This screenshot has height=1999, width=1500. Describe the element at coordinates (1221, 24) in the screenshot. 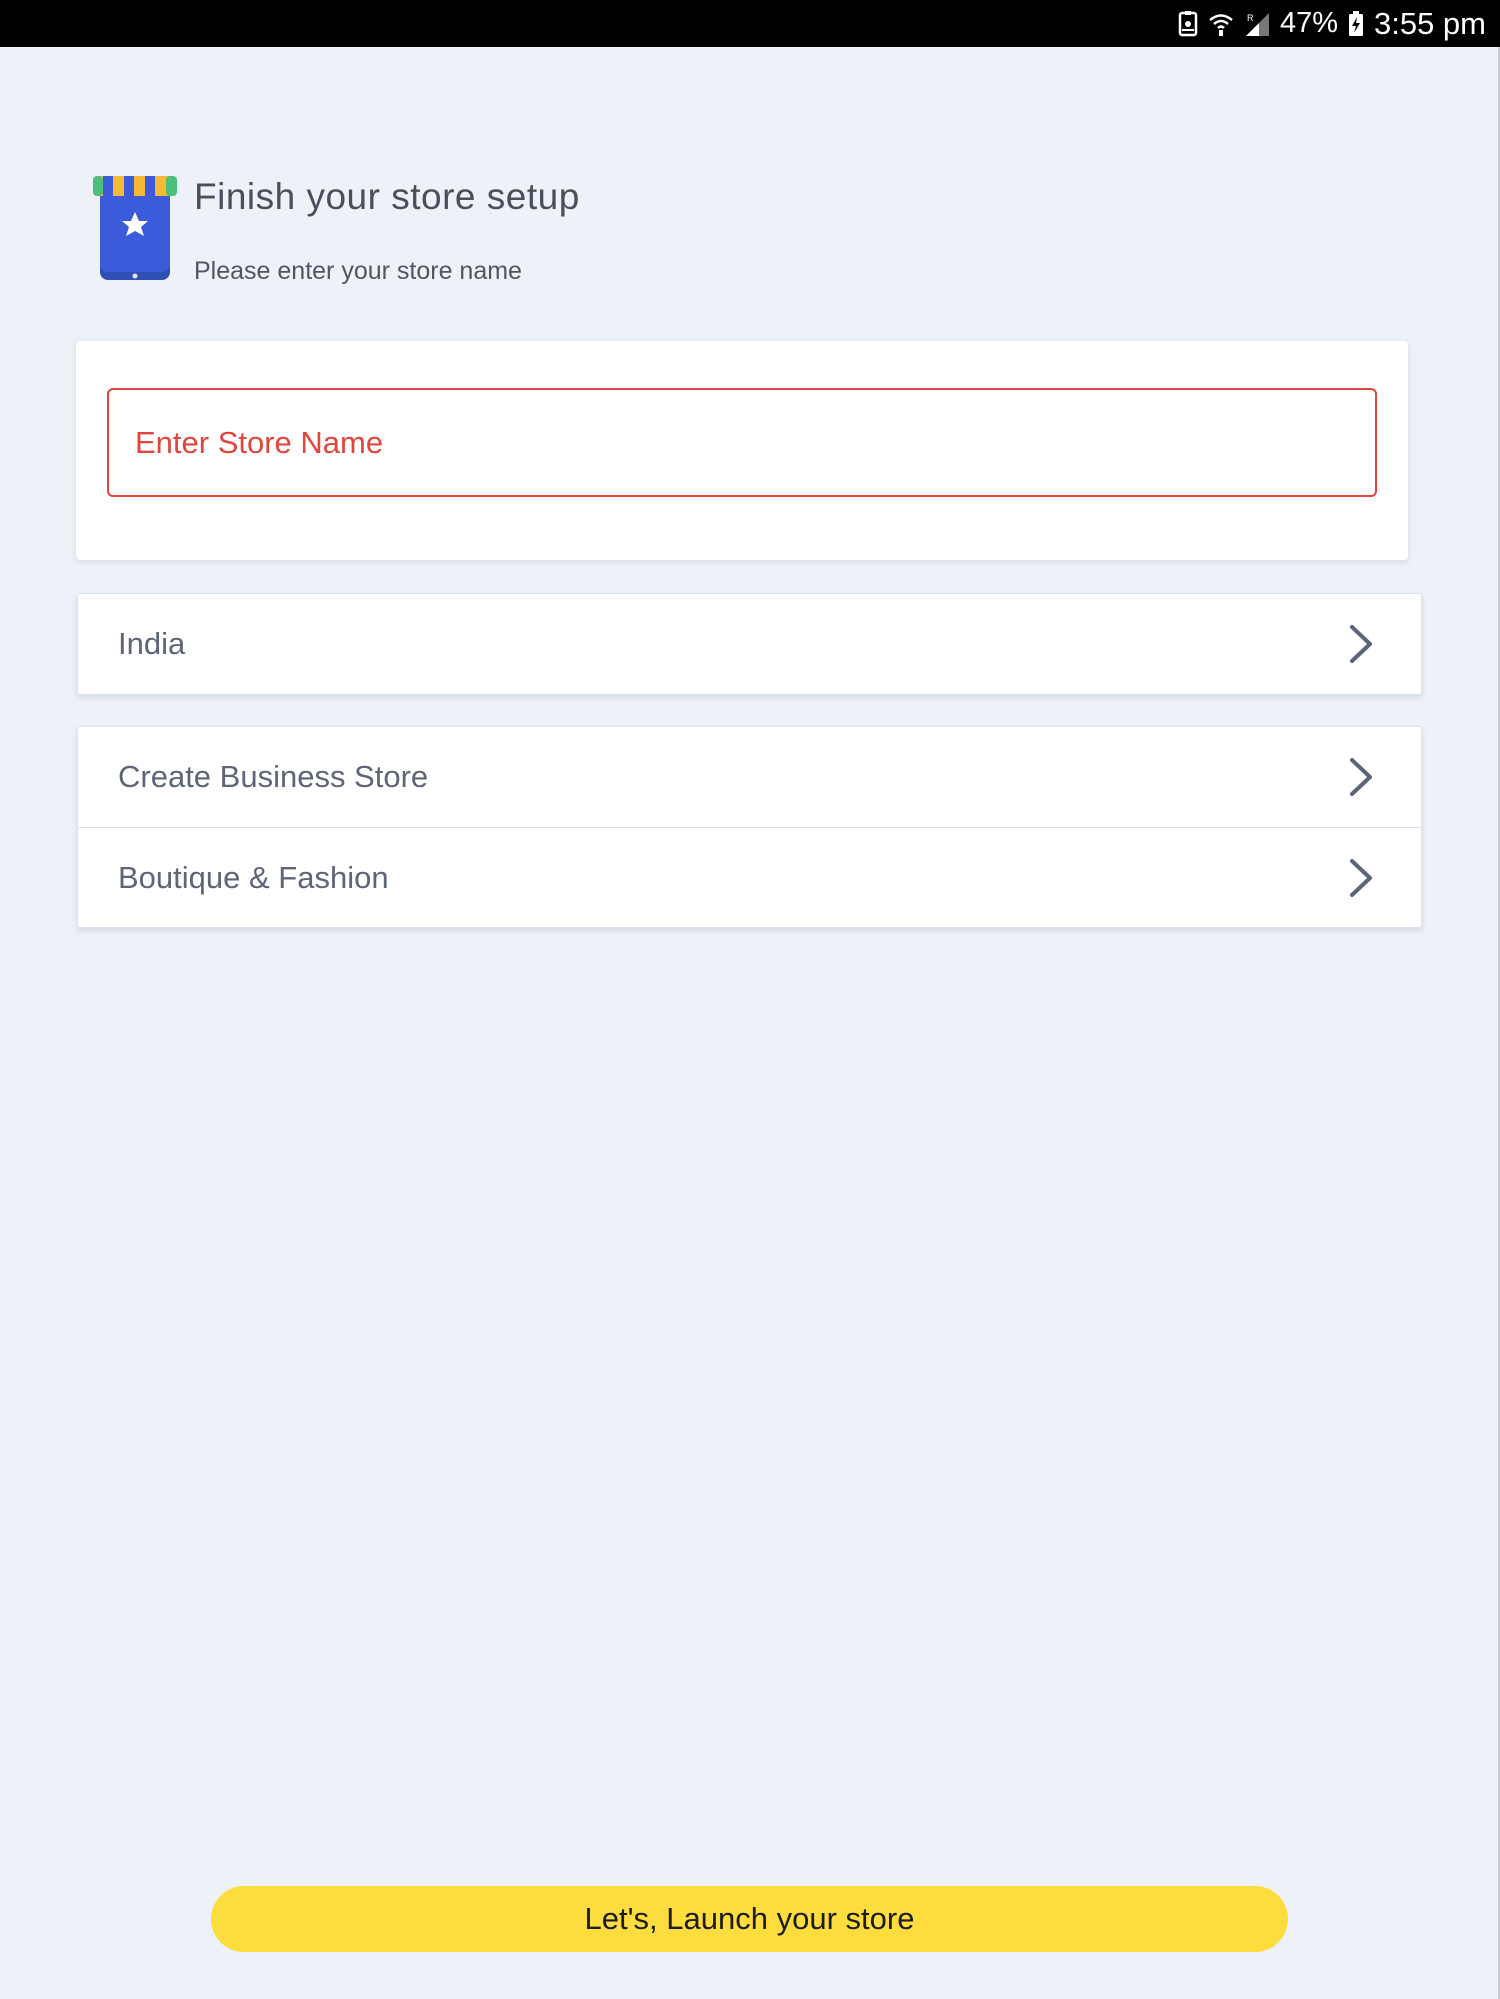

I see `wifi-icon` at that location.